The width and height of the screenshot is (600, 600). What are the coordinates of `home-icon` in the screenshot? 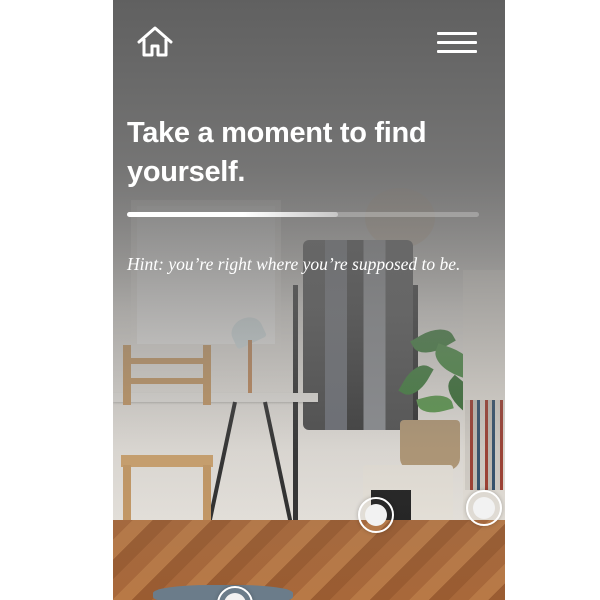 It's located at (155, 41).